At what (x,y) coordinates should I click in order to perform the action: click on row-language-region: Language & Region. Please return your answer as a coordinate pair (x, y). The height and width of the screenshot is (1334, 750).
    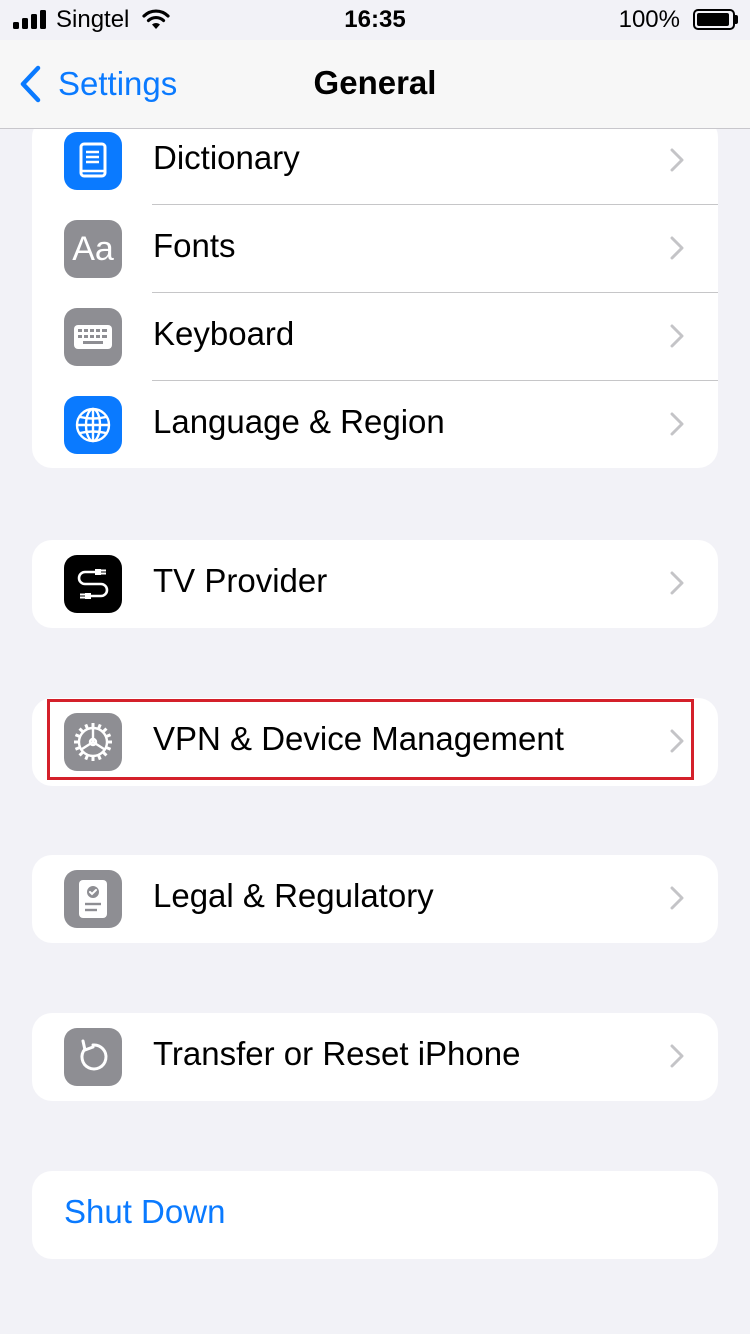
    Looking at the image, I should click on (375, 424).